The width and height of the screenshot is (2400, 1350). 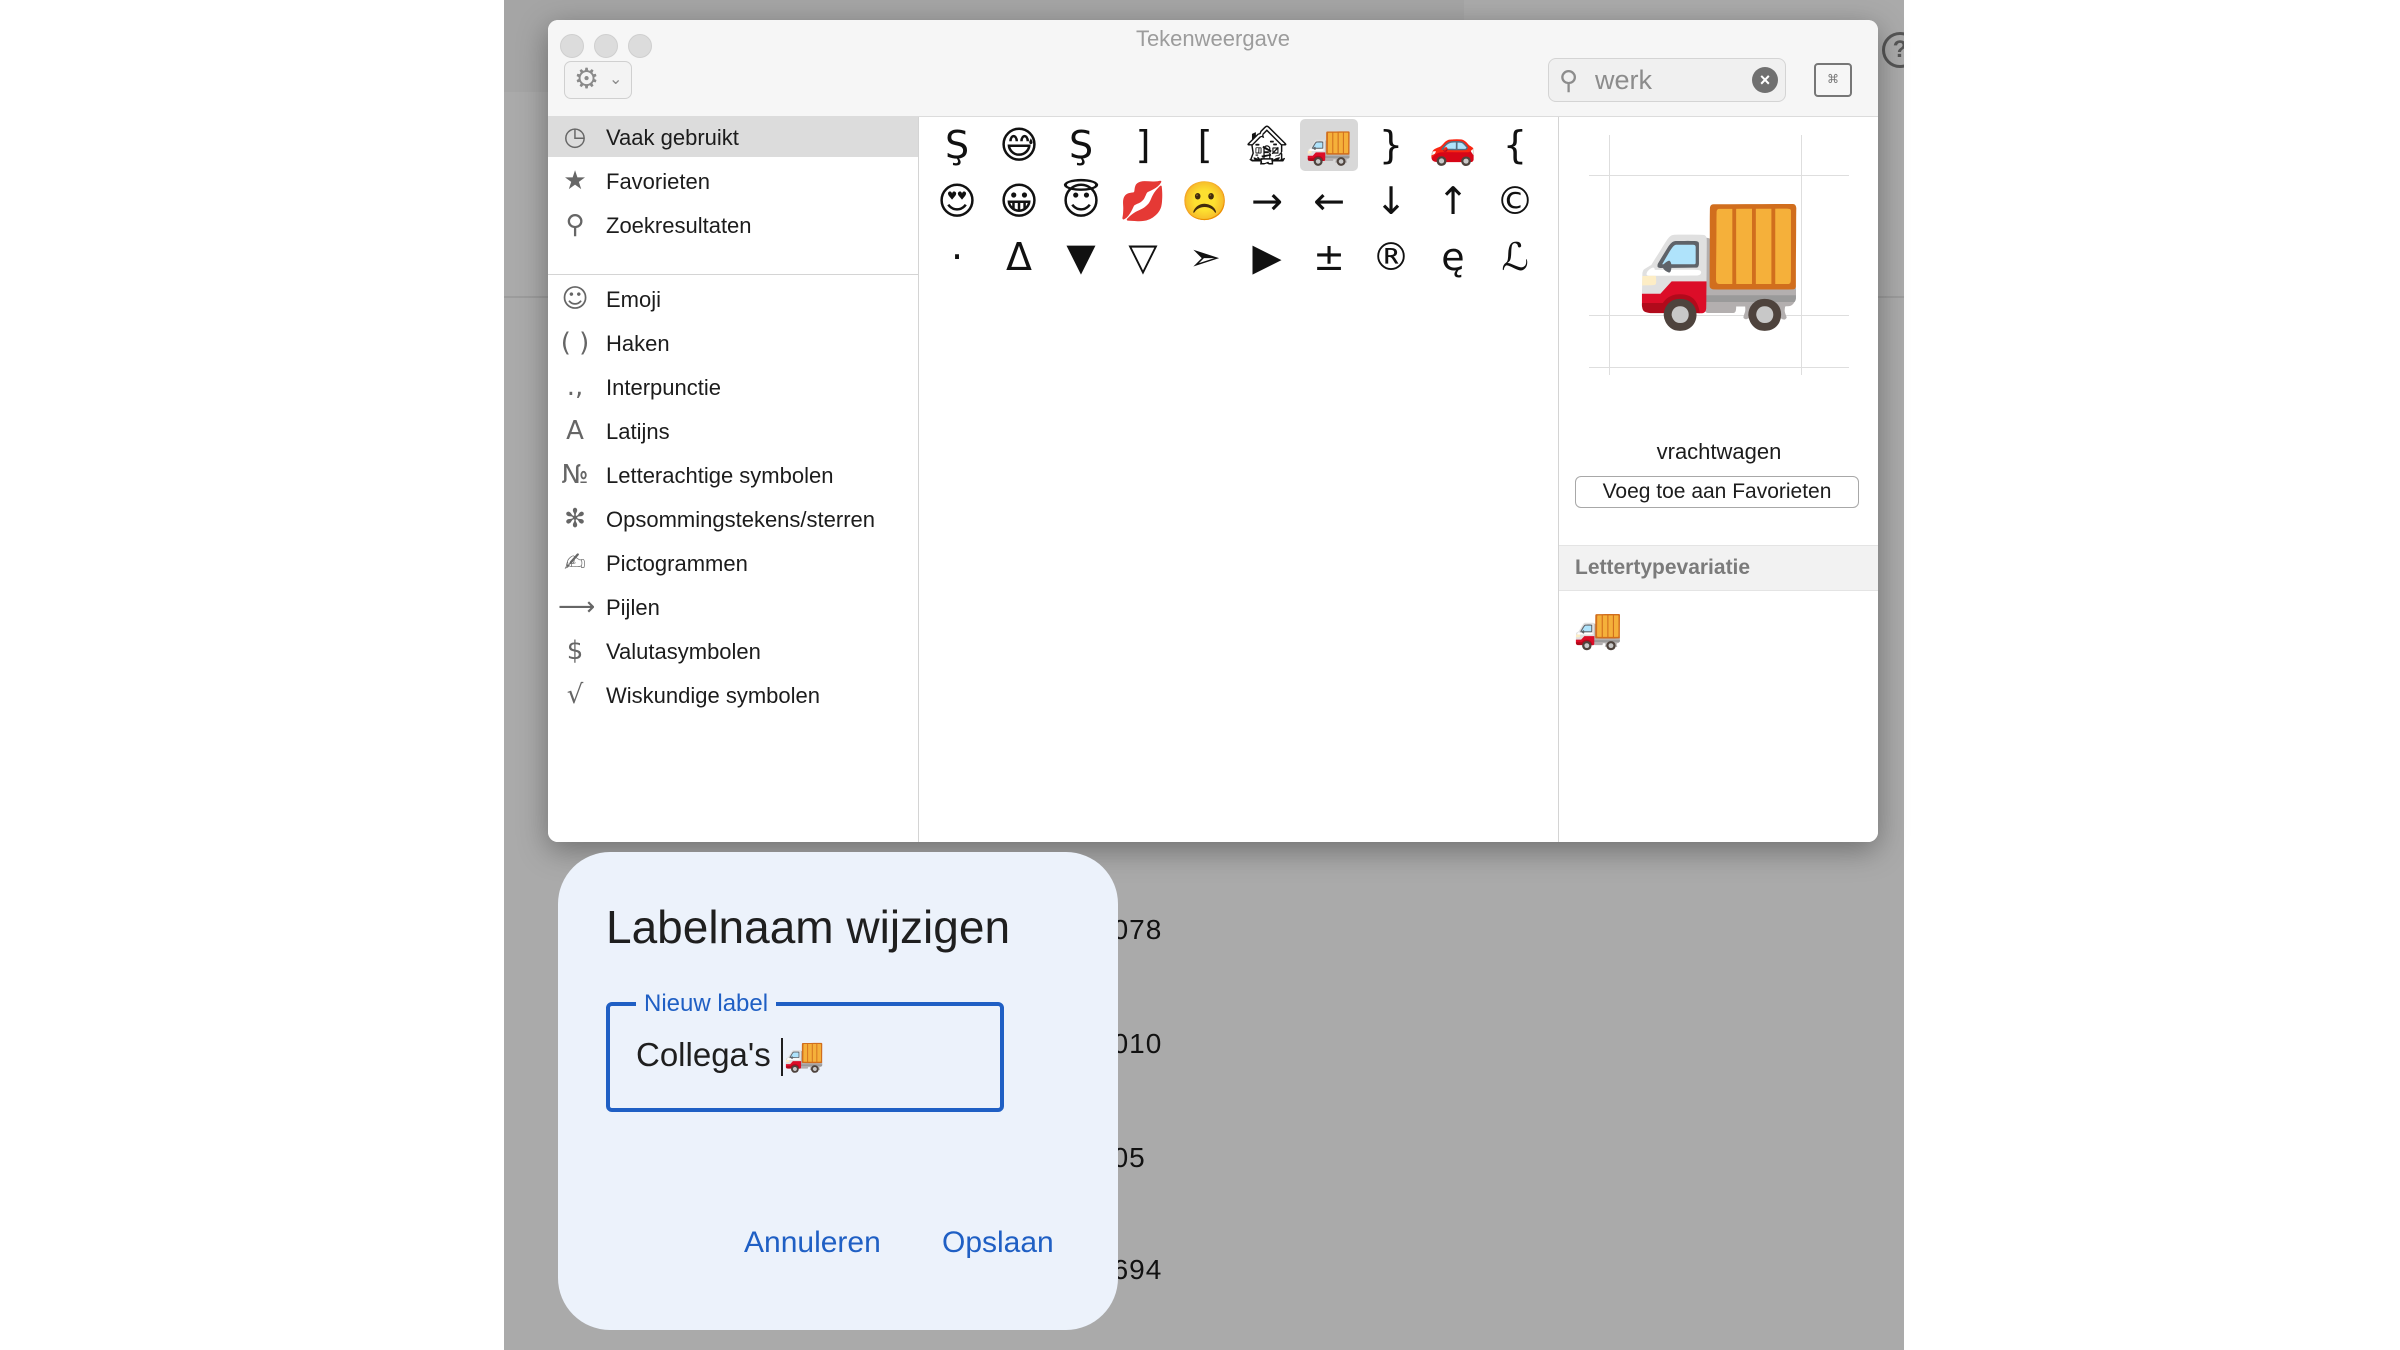 What do you see at coordinates (1143, 201) in the screenshot?
I see `character-cell: 💋` at bounding box center [1143, 201].